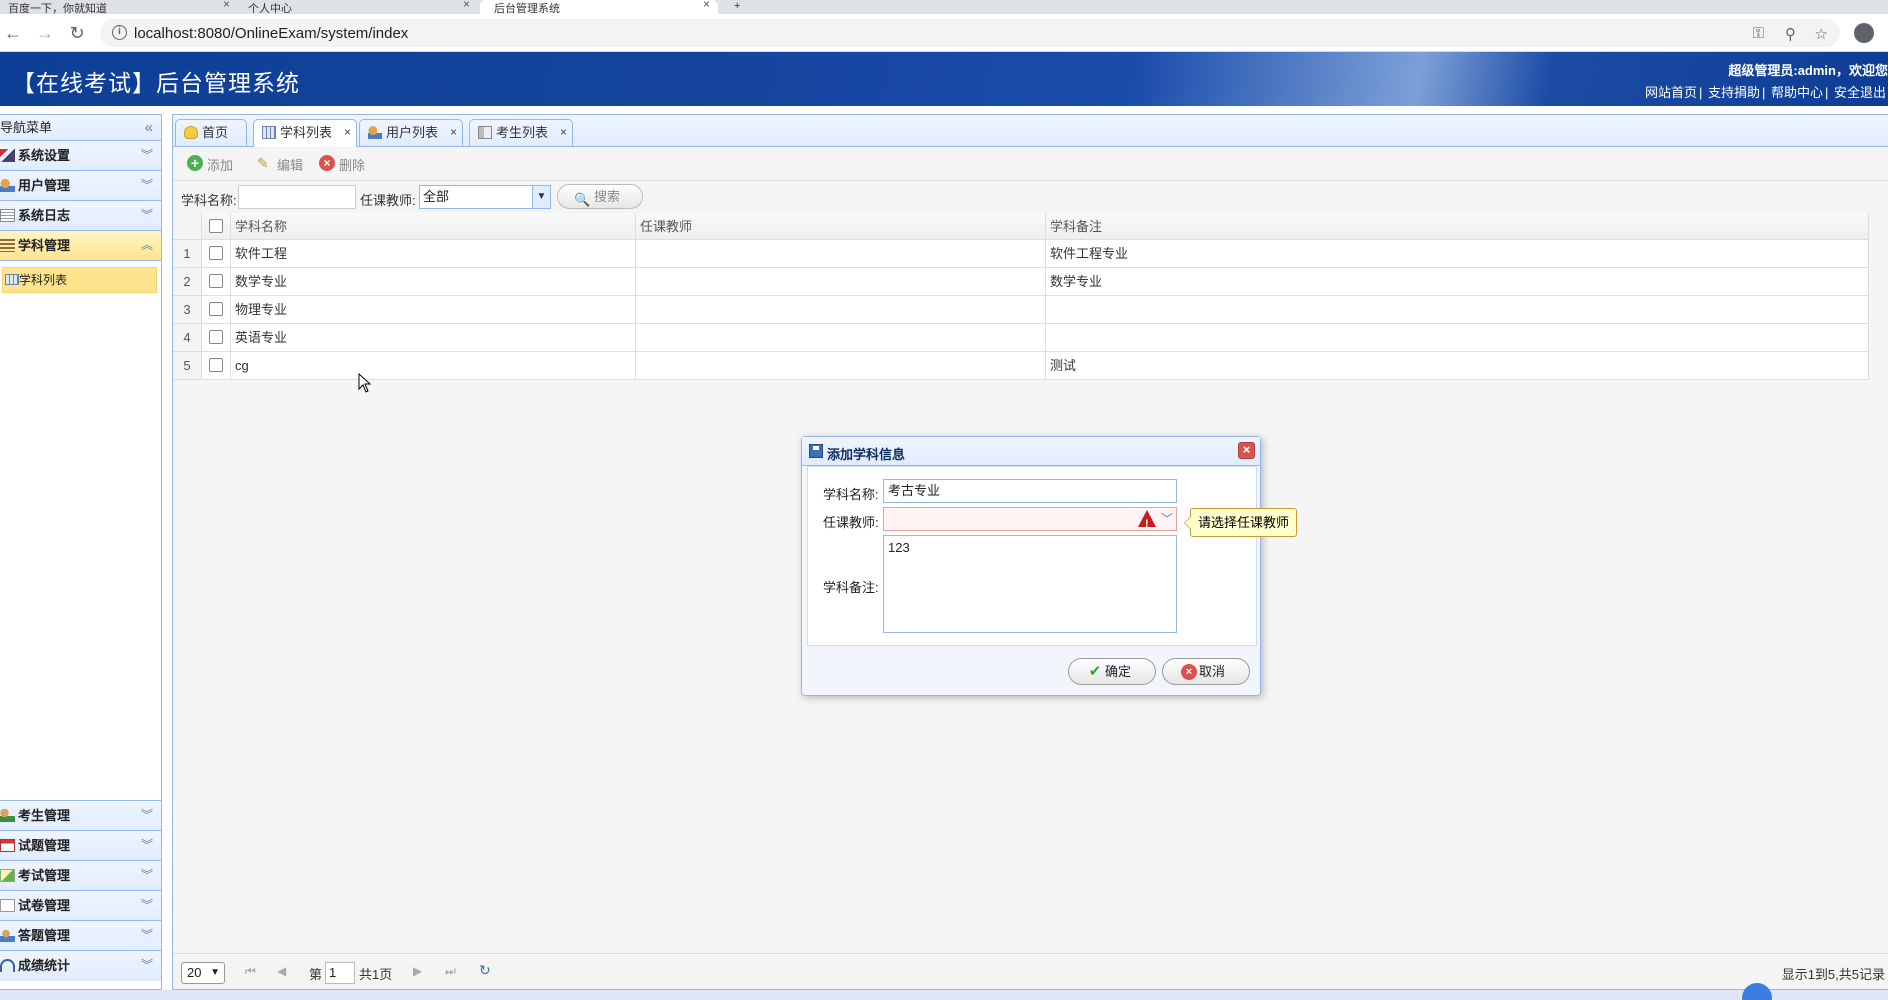  What do you see at coordinates (7, 215) in the screenshot?
I see `log-icon` at bounding box center [7, 215].